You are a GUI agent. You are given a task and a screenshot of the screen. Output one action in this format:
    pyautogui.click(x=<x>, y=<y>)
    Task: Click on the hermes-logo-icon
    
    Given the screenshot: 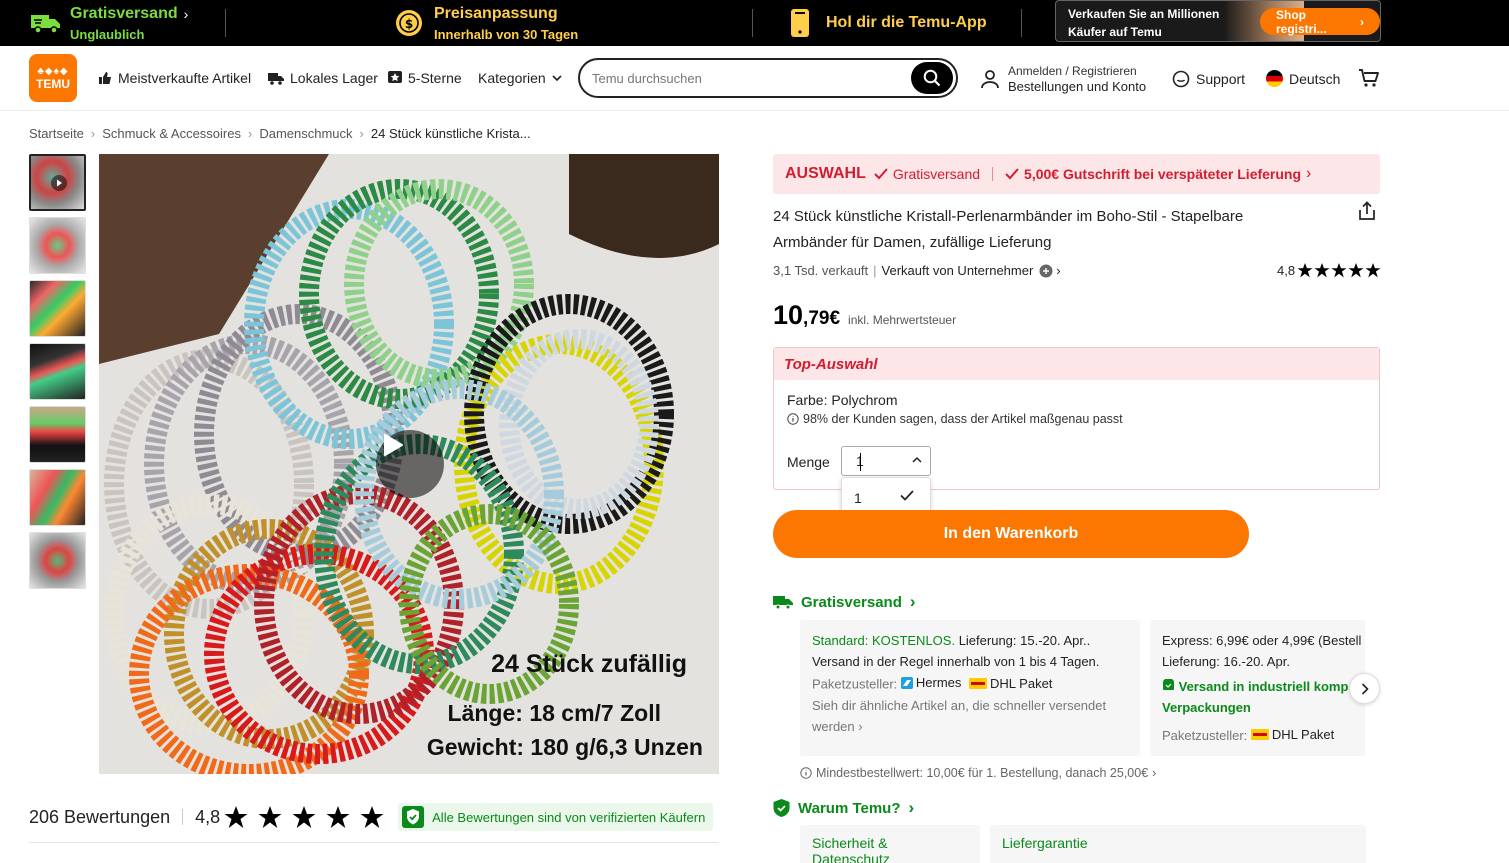 What is the action you would take?
    pyautogui.click(x=906, y=682)
    